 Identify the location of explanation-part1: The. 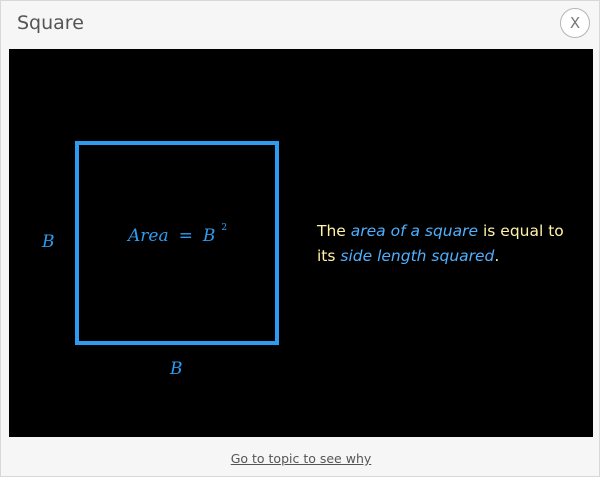
(334, 231).